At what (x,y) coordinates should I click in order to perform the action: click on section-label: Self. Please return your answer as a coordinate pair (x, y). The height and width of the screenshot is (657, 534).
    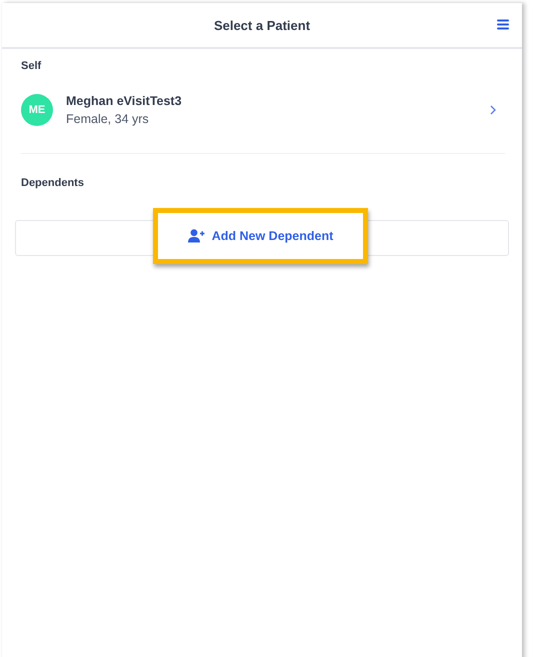
    Looking at the image, I should click on (31, 66).